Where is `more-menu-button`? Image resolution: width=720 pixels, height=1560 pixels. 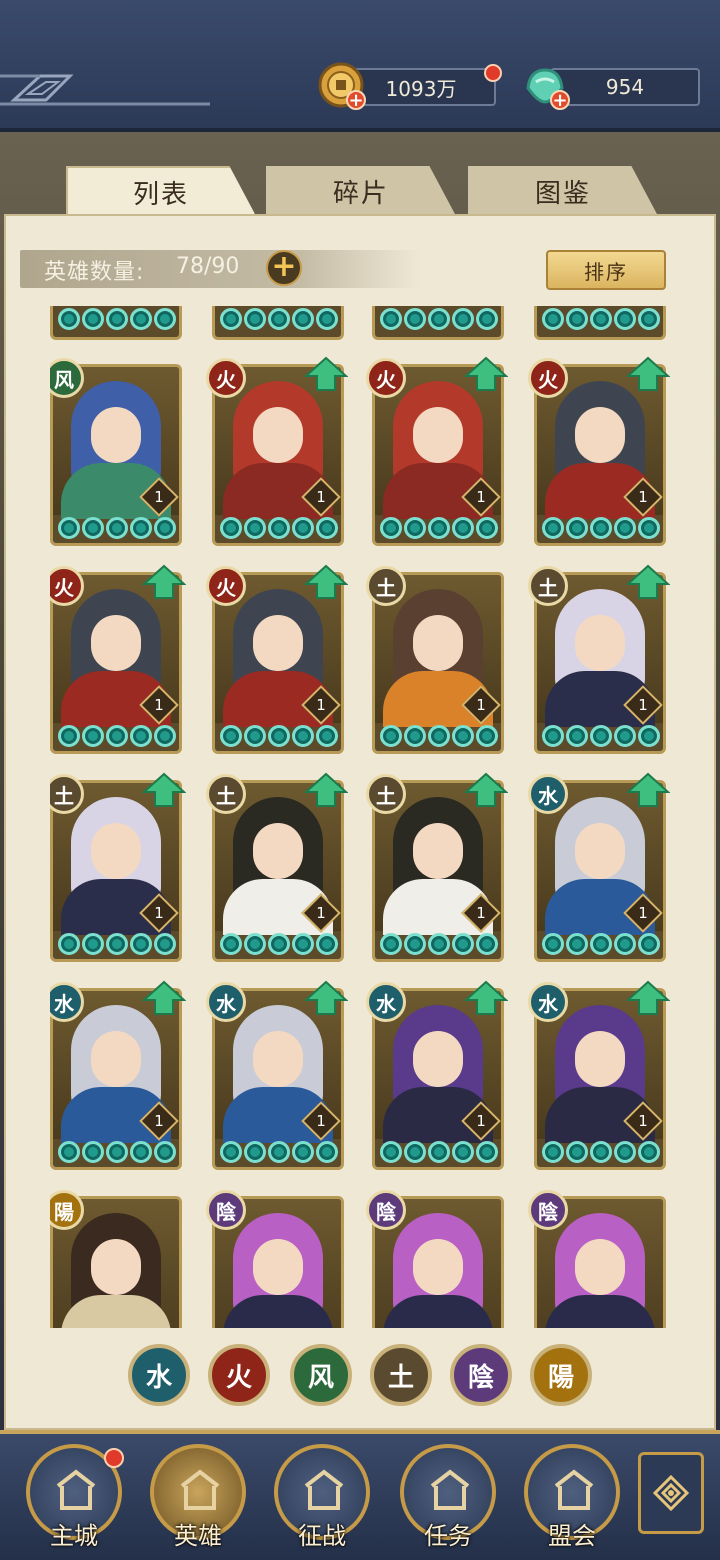
more-menu-button is located at coordinates (671, 1493).